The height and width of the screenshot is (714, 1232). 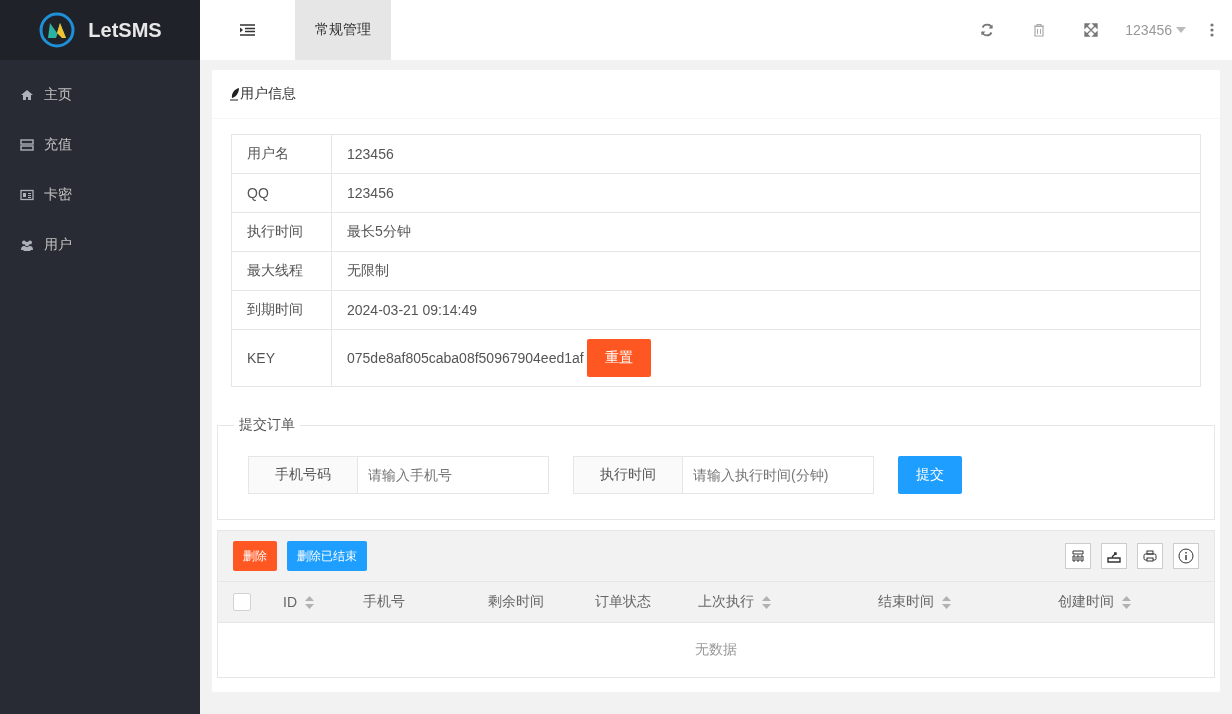 What do you see at coordinates (27, 95) in the screenshot?
I see `home-icon` at bounding box center [27, 95].